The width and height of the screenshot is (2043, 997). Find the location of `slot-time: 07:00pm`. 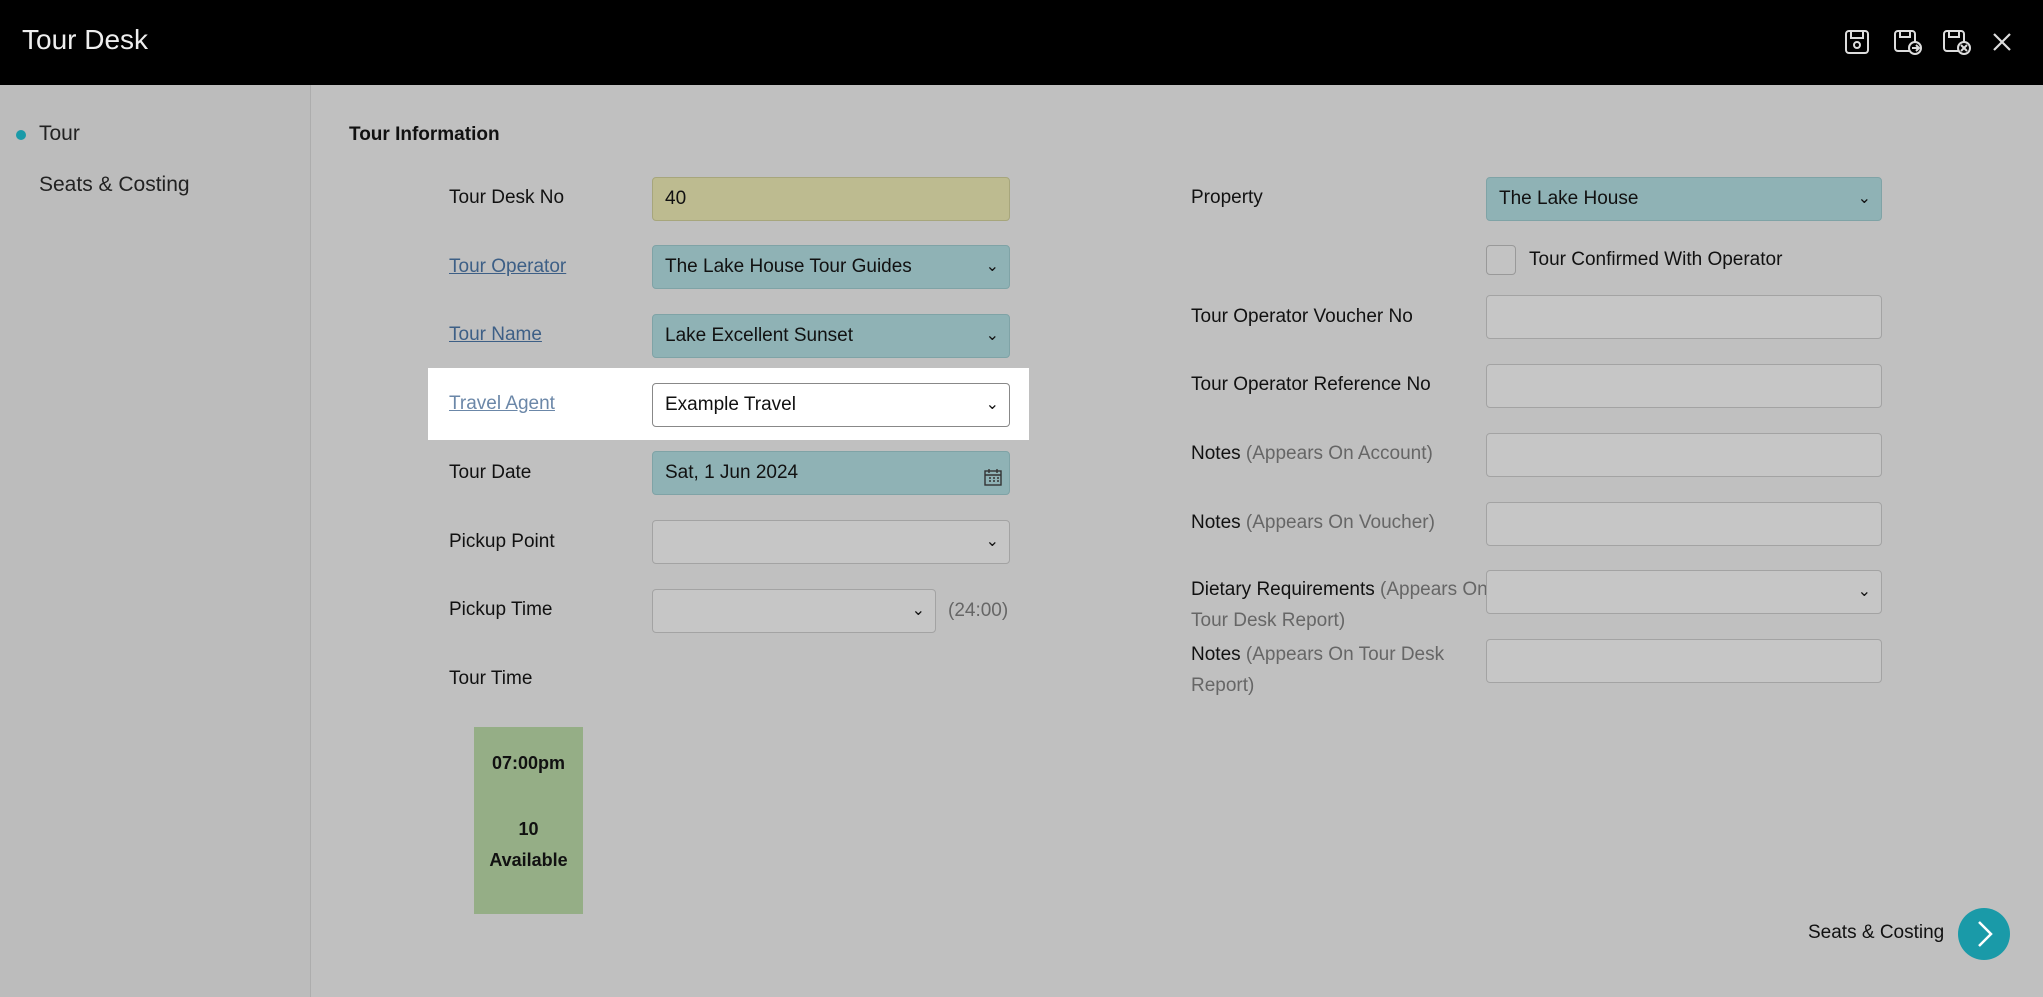

slot-time: 07:00pm is located at coordinates (528, 763).